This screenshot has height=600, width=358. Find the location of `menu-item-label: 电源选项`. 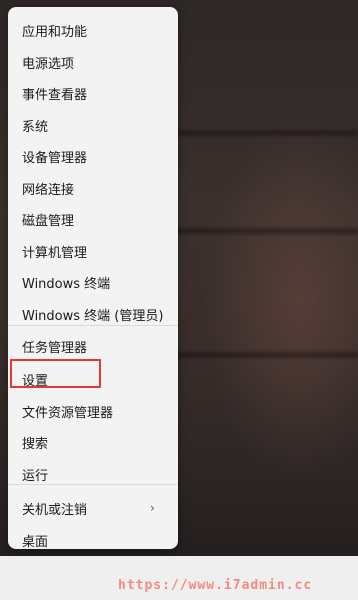

menu-item-label: 电源选项 is located at coordinates (48, 64).